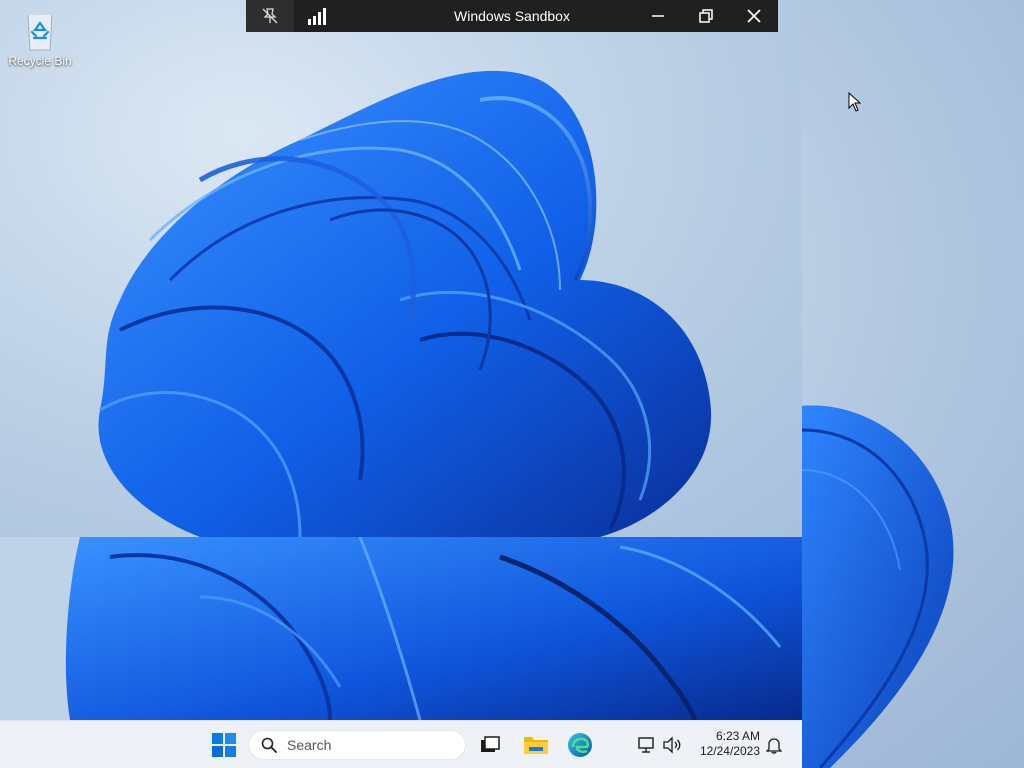 The image size is (1024, 768). I want to click on taskbar-search: Search, so click(357, 745).